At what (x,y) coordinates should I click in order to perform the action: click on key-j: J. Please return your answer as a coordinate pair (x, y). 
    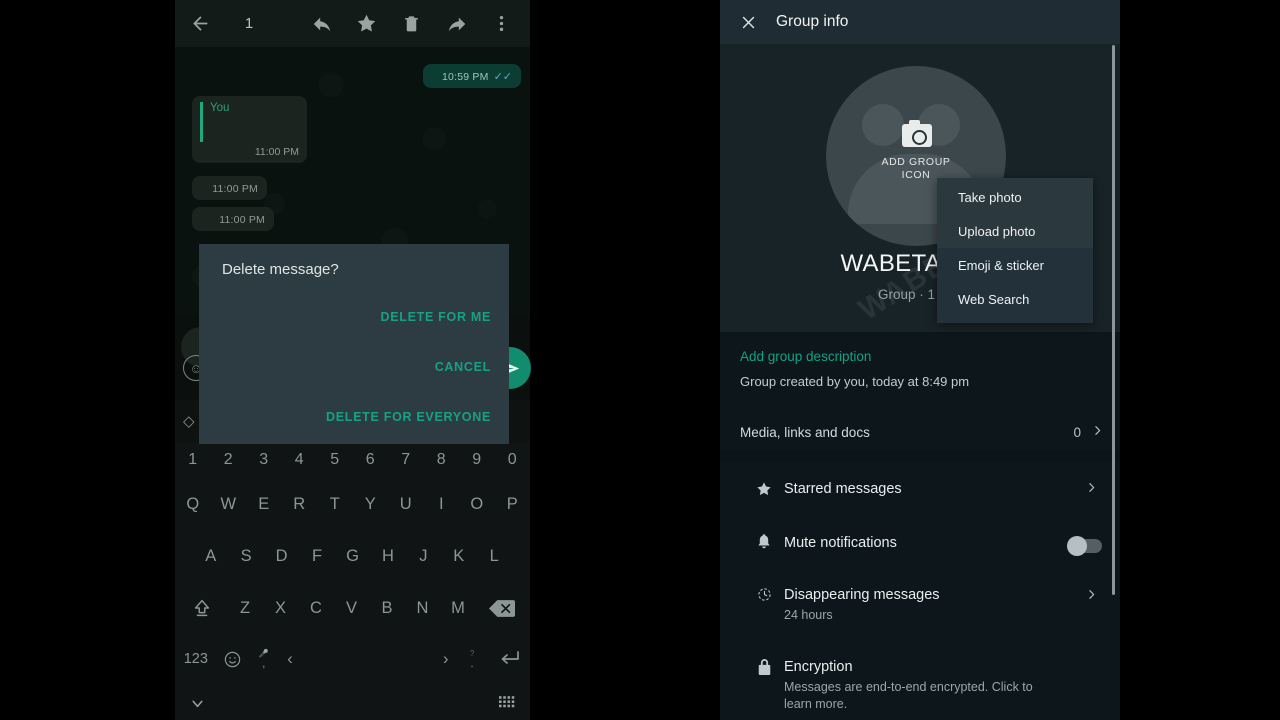
    Looking at the image, I should click on (423, 556).